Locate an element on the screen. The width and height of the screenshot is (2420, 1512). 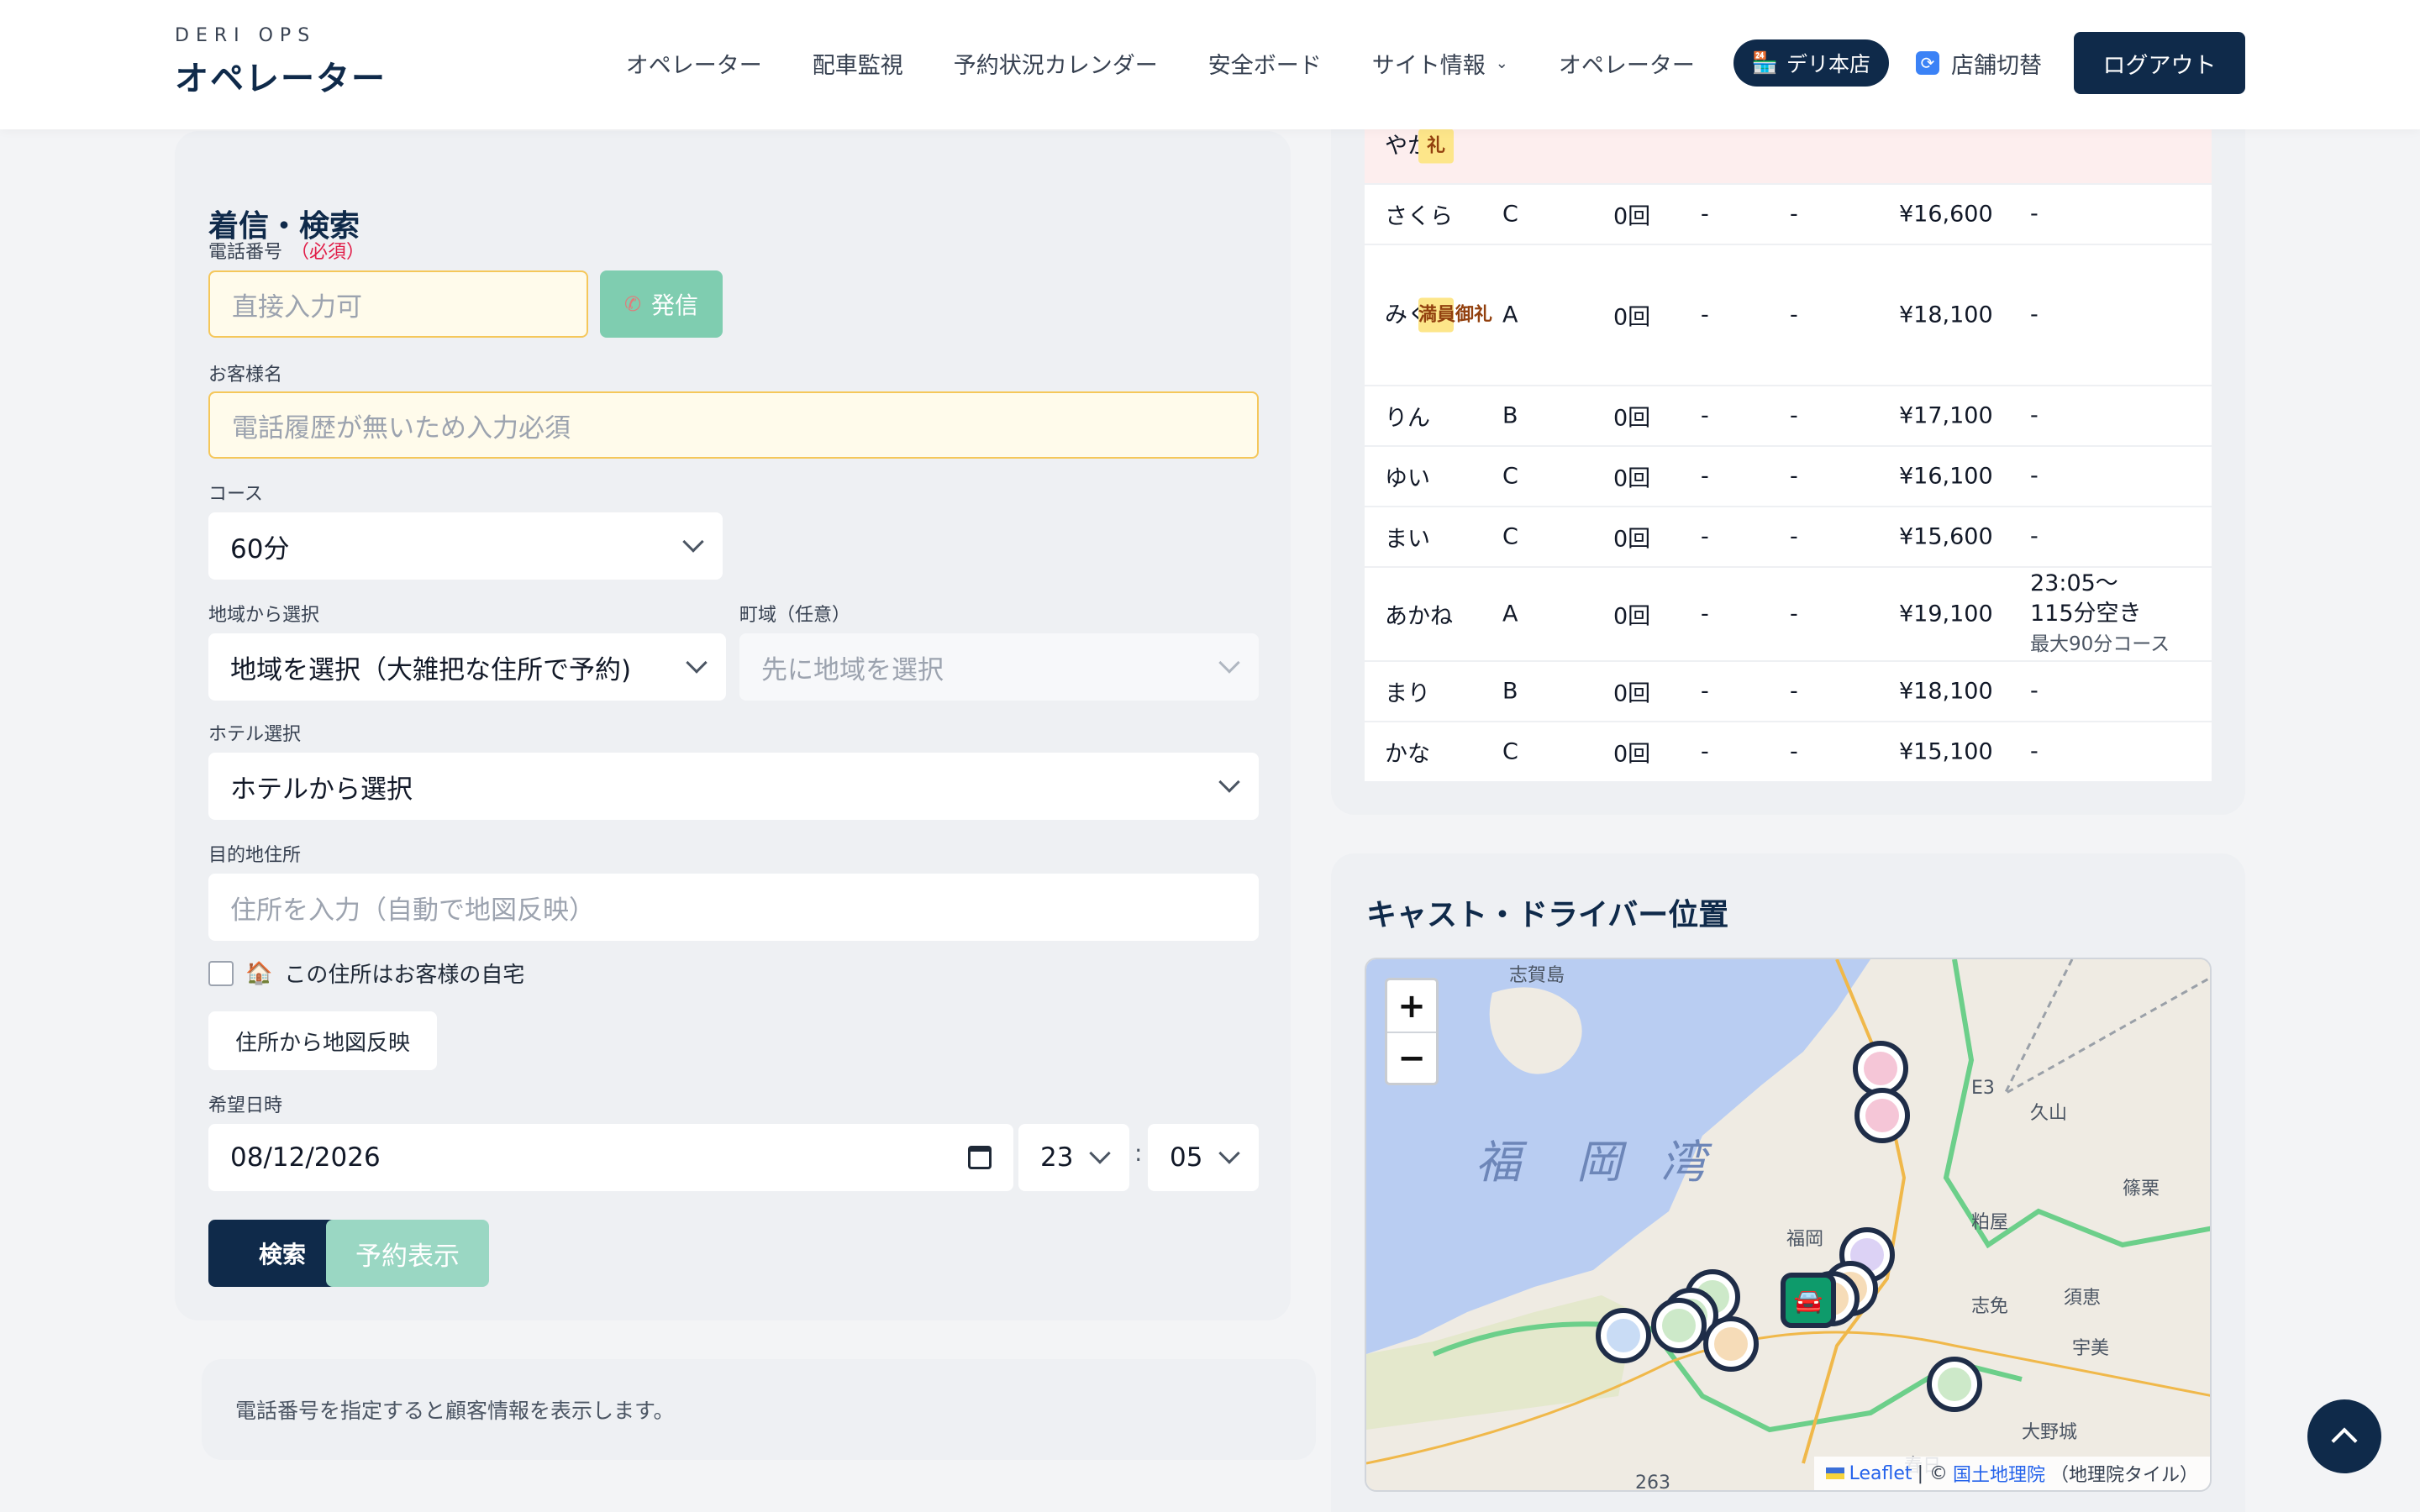
refresh-icon: ⟳ is located at coordinates (1927, 63).